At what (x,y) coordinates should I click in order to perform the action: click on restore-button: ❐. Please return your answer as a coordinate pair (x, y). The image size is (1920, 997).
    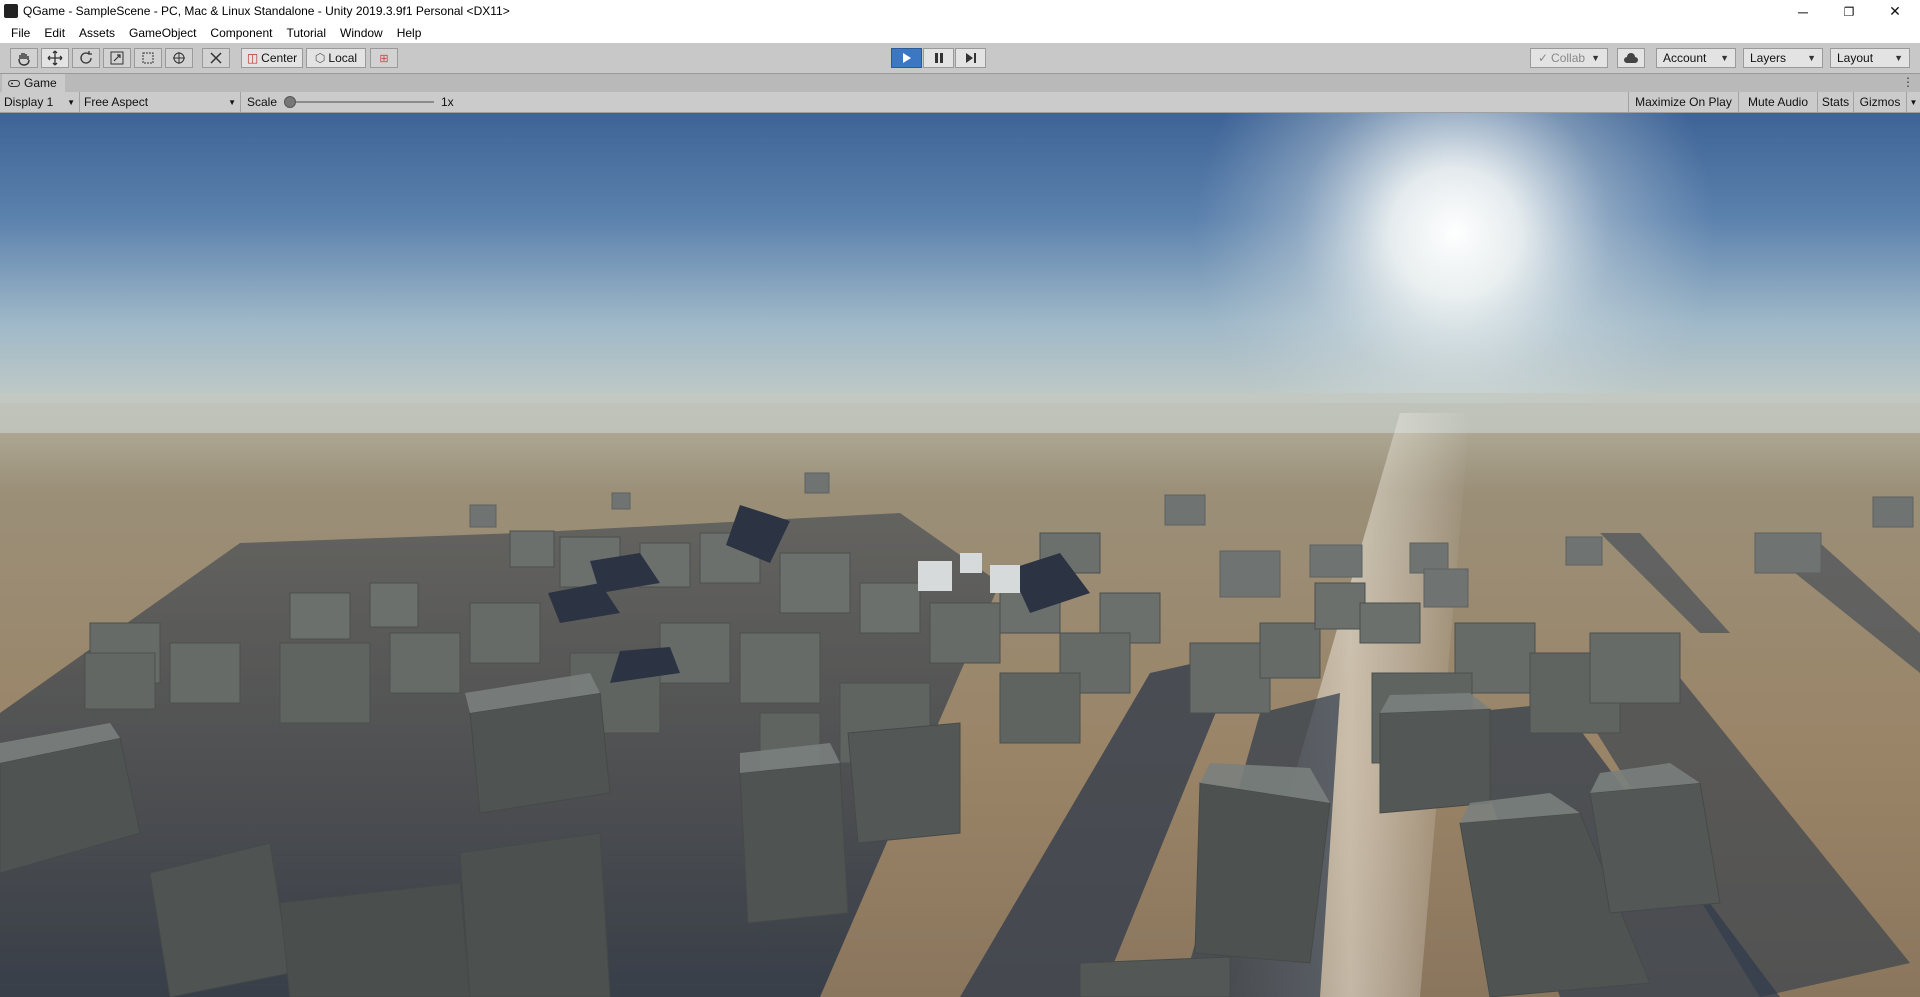
    Looking at the image, I should click on (1849, 11).